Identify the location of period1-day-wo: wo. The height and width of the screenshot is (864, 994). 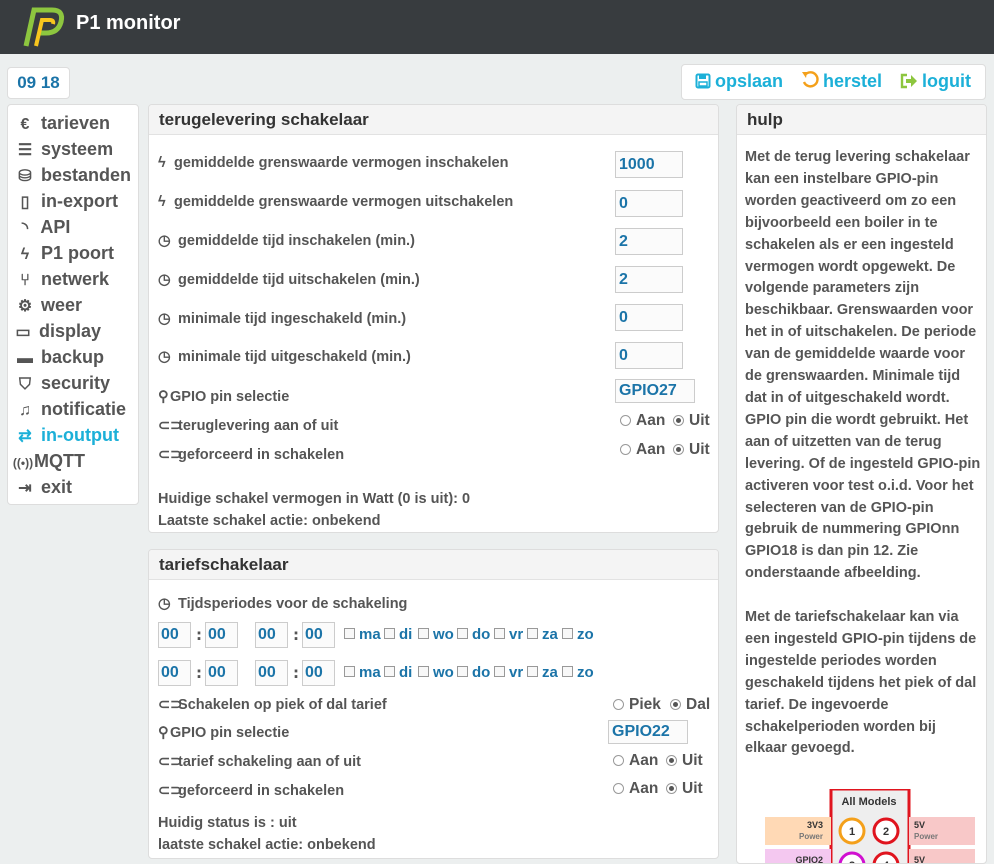
(436, 634).